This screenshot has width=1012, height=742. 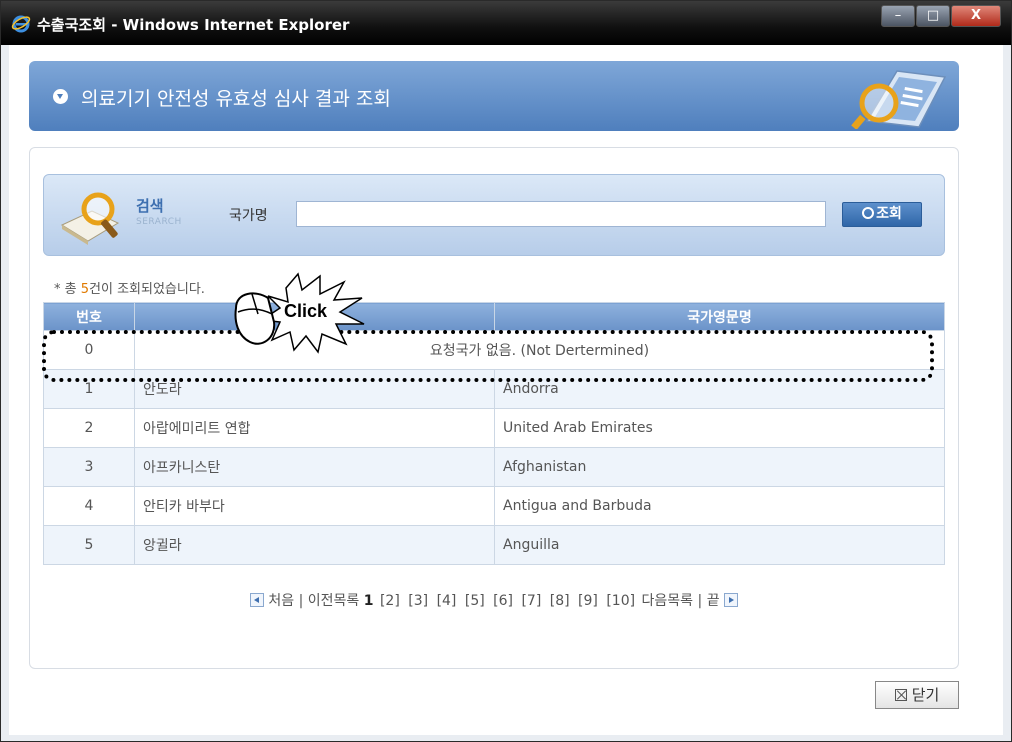 What do you see at coordinates (719, 428) in the screenshot?
I see `row-english-name: United Arab Emirates` at bounding box center [719, 428].